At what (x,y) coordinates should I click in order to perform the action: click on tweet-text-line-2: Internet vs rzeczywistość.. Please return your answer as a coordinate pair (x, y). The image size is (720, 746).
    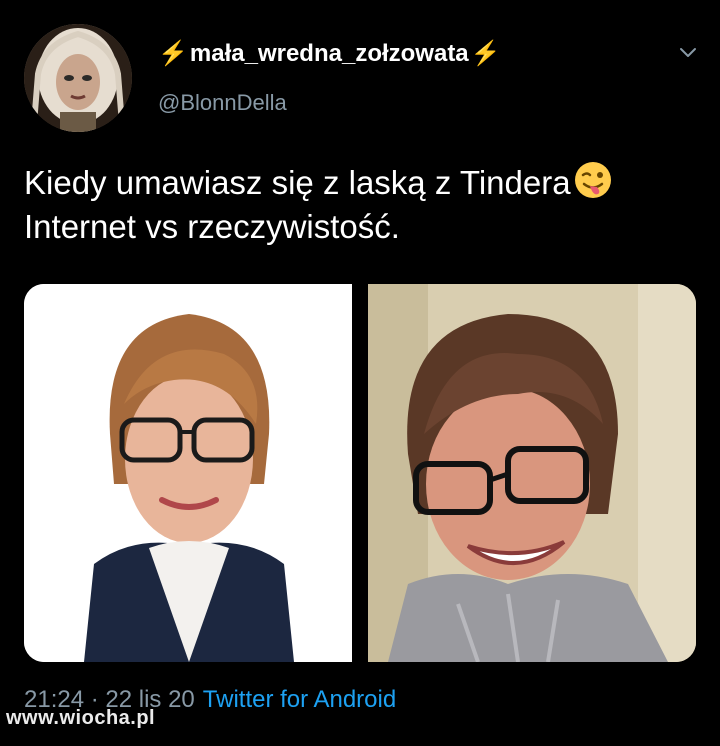
    Looking at the image, I should click on (212, 226).